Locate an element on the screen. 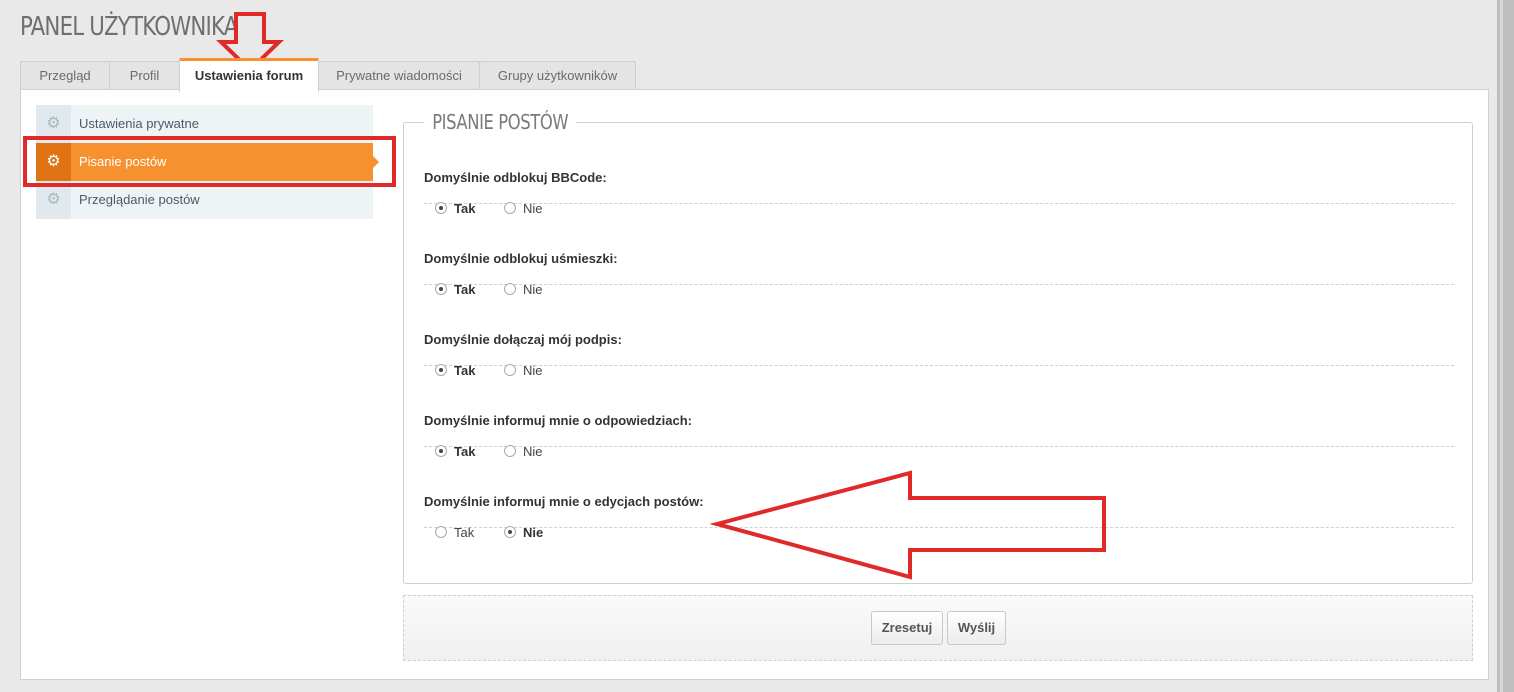  tab-grupy-uzytkownikow: Grupy użytkowników is located at coordinates (557, 75).